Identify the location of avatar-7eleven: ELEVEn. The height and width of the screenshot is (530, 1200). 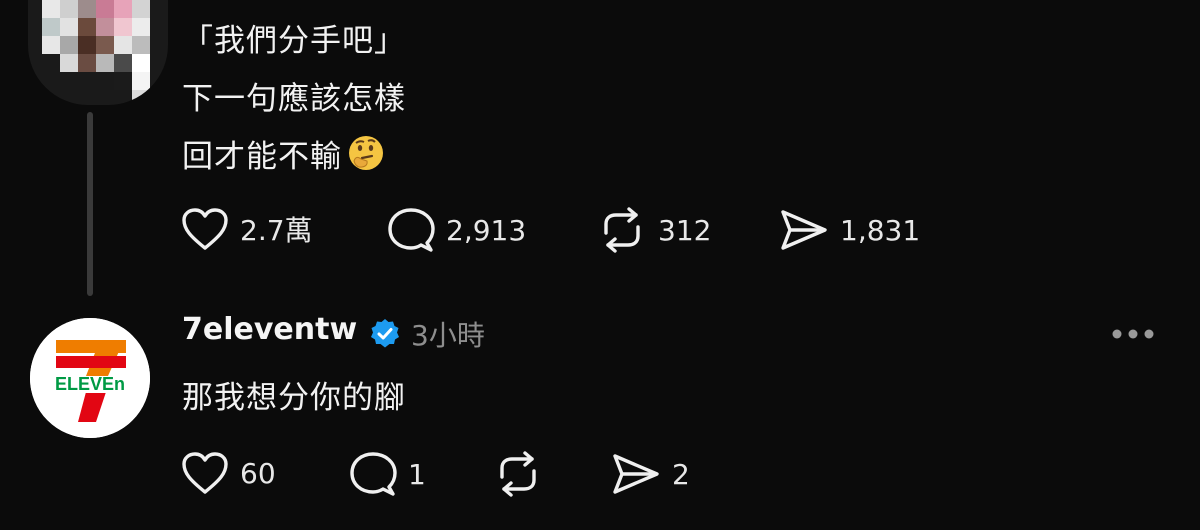
(90, 378).